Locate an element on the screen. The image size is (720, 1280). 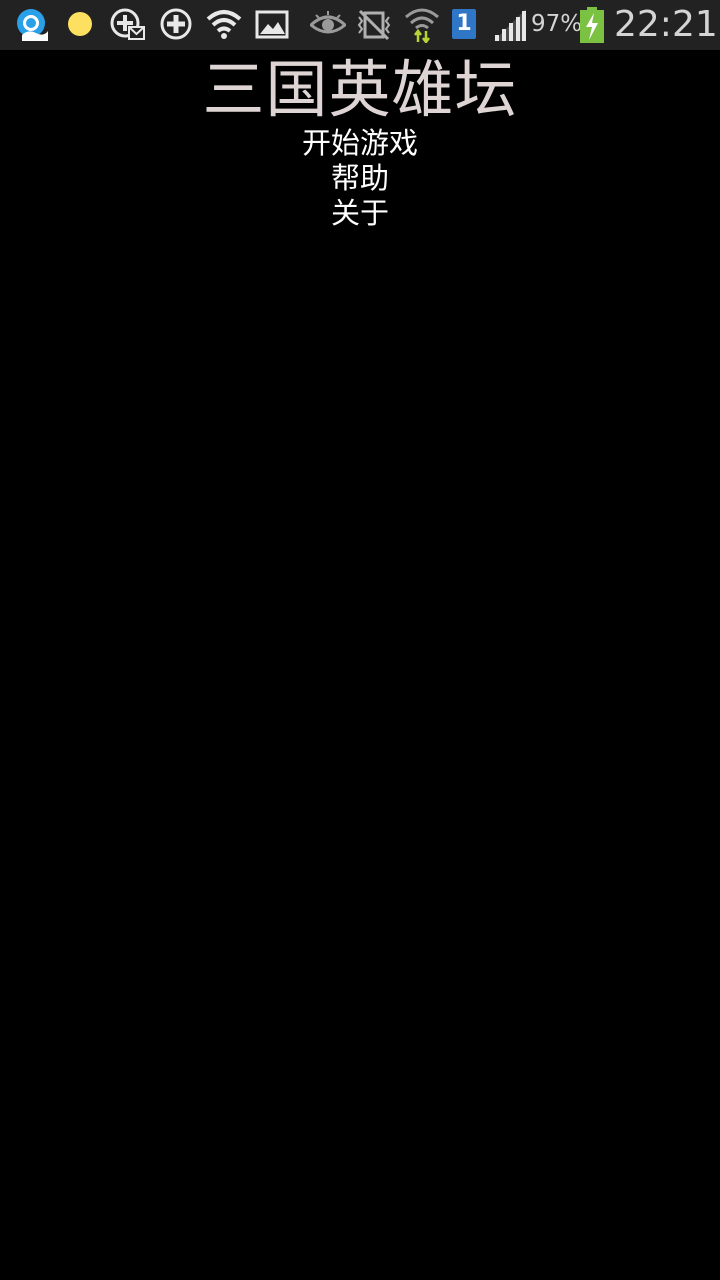
battery-charging-icon is located at coordinates (592, 25).